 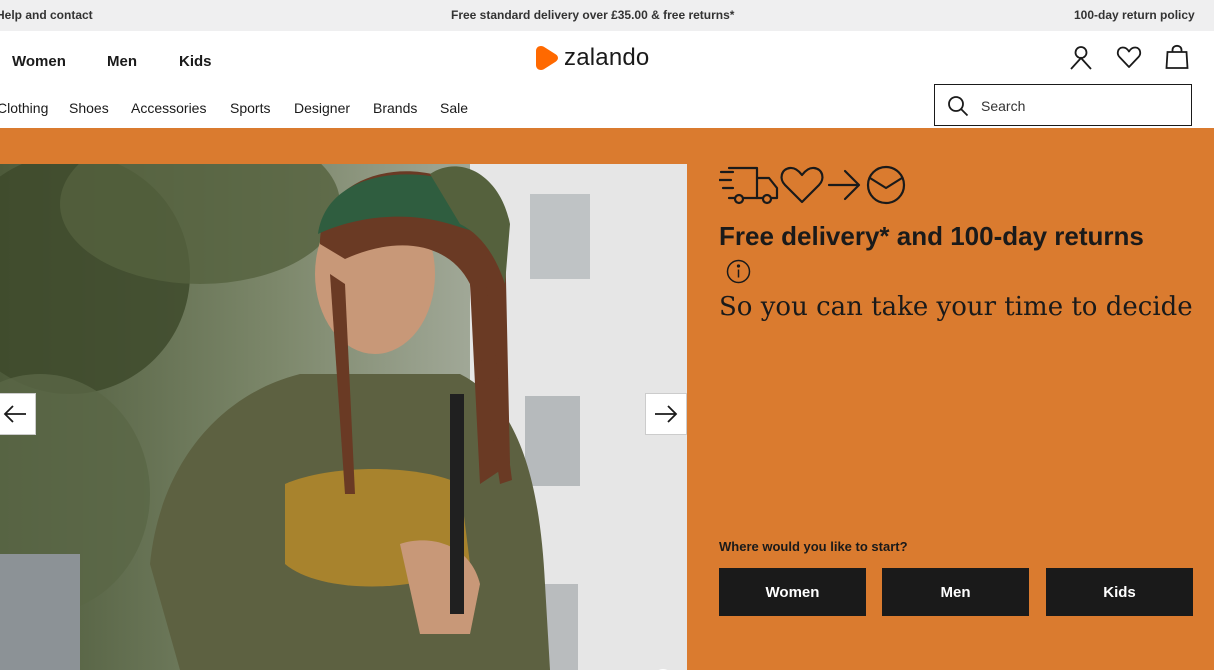 What do you see at coordinates (395, 108) in the screenshot?
I see `nav-brands: Brands` at bounding box center [395, 108].